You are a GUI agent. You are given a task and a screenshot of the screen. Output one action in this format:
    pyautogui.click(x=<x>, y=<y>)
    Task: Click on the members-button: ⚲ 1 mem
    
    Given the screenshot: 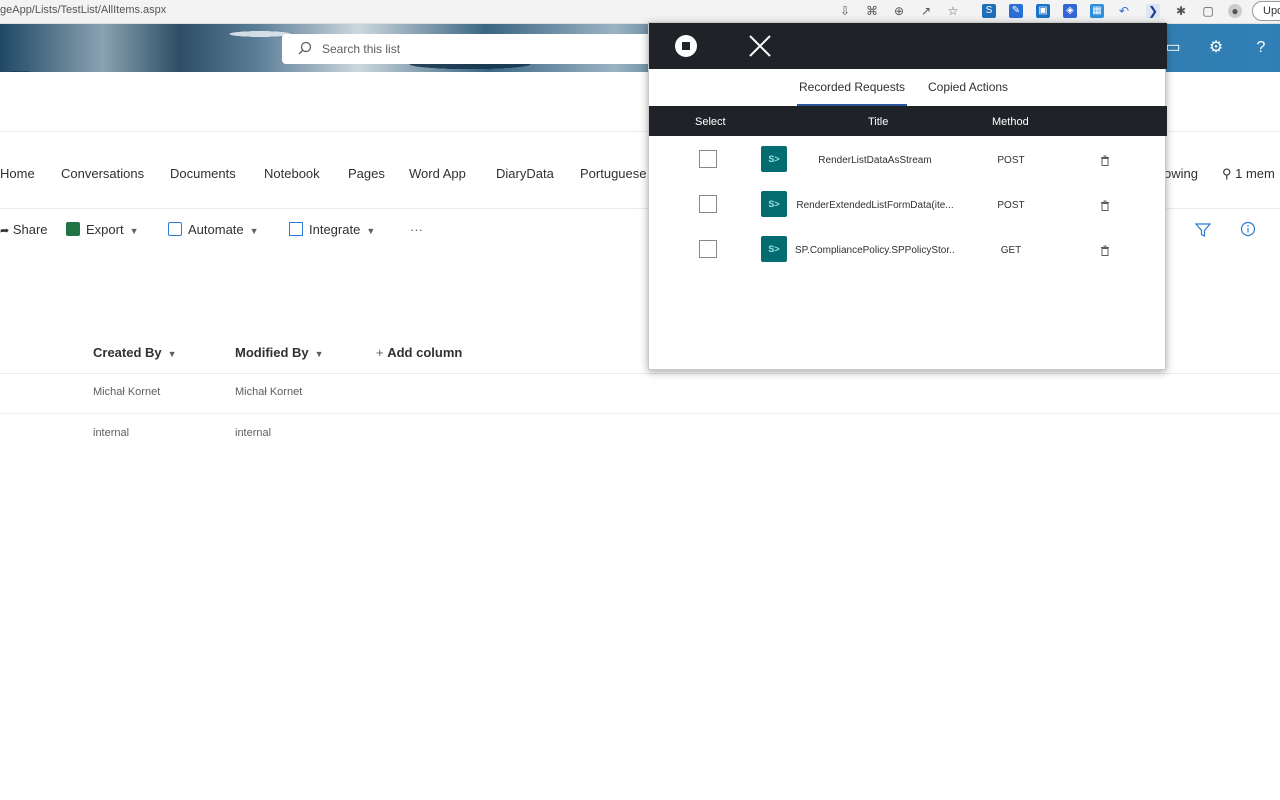 What is the action you would take?
    pyautogui.click(x=1248, y=174)
    